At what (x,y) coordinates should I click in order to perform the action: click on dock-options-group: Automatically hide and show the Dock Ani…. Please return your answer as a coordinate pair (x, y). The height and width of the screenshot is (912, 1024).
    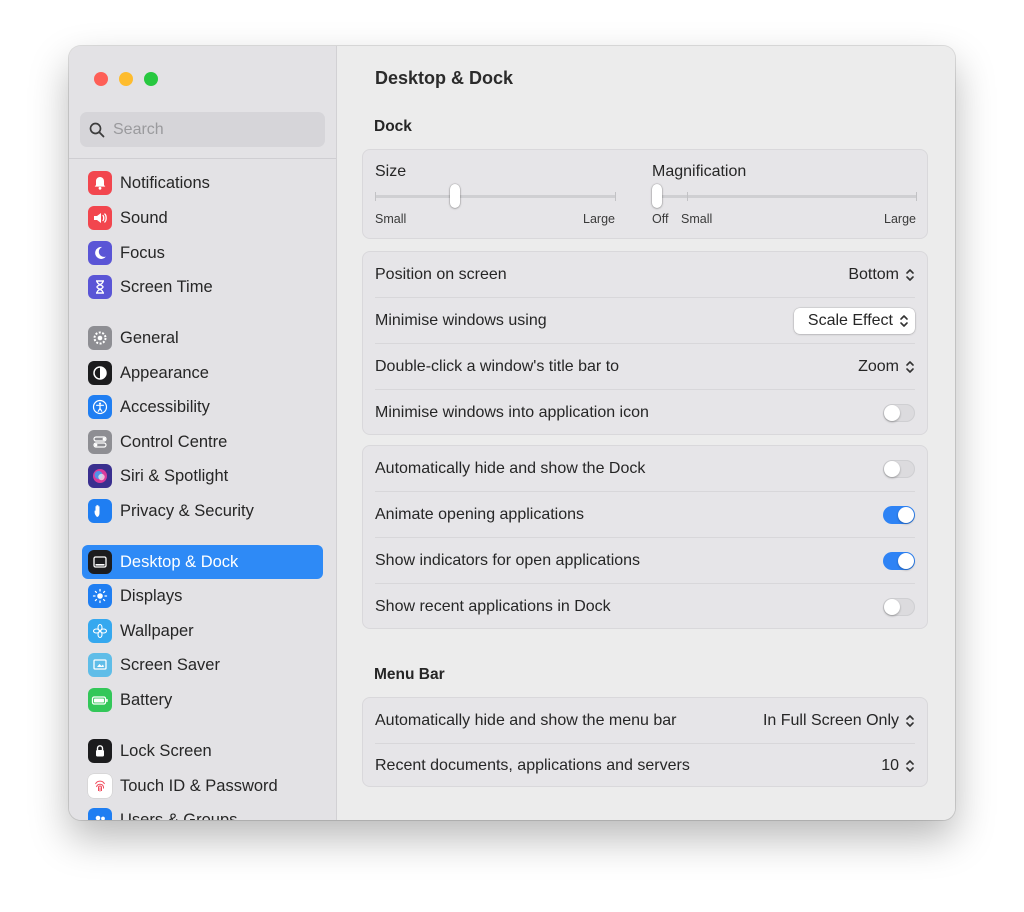
    Looking at the image, I should click on (645, 537).